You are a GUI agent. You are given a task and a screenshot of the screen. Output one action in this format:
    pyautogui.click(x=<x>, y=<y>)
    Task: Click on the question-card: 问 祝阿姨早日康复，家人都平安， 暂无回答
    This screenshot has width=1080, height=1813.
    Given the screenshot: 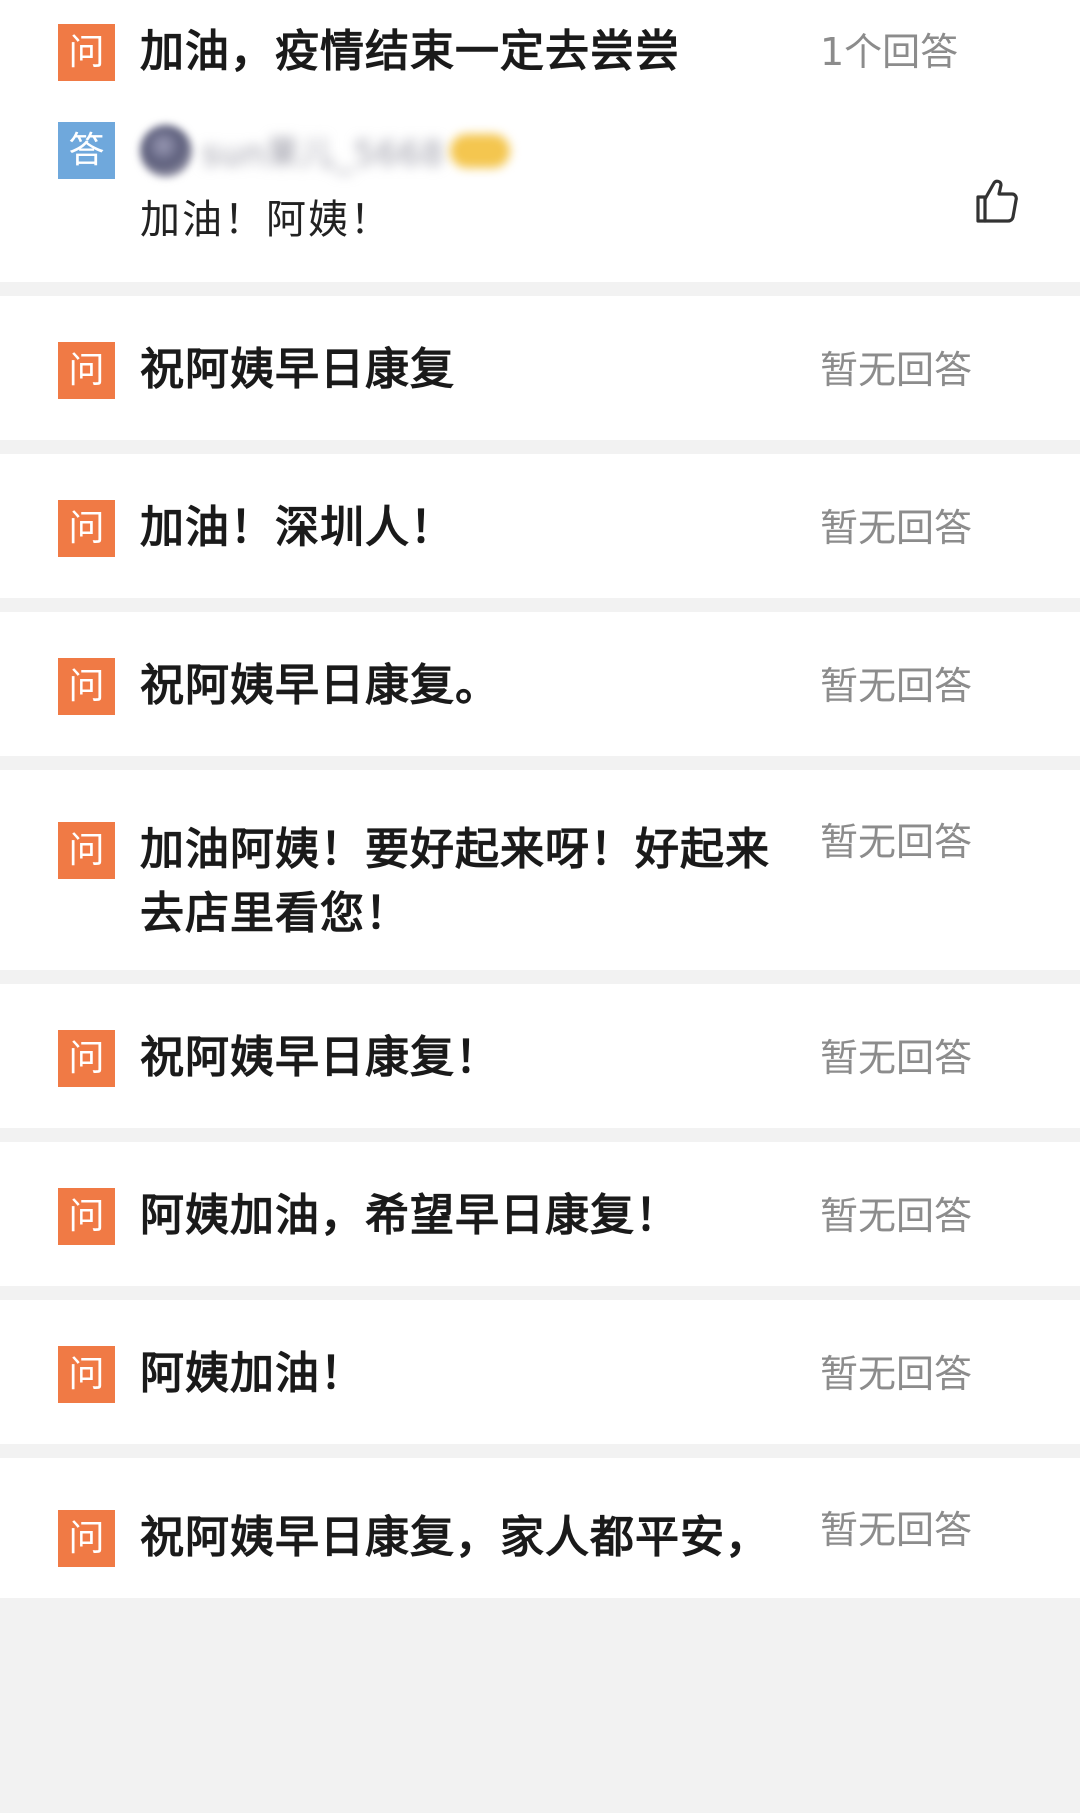 What is the action you would take?
    pyautogui.click(x=540, y=1528)
    